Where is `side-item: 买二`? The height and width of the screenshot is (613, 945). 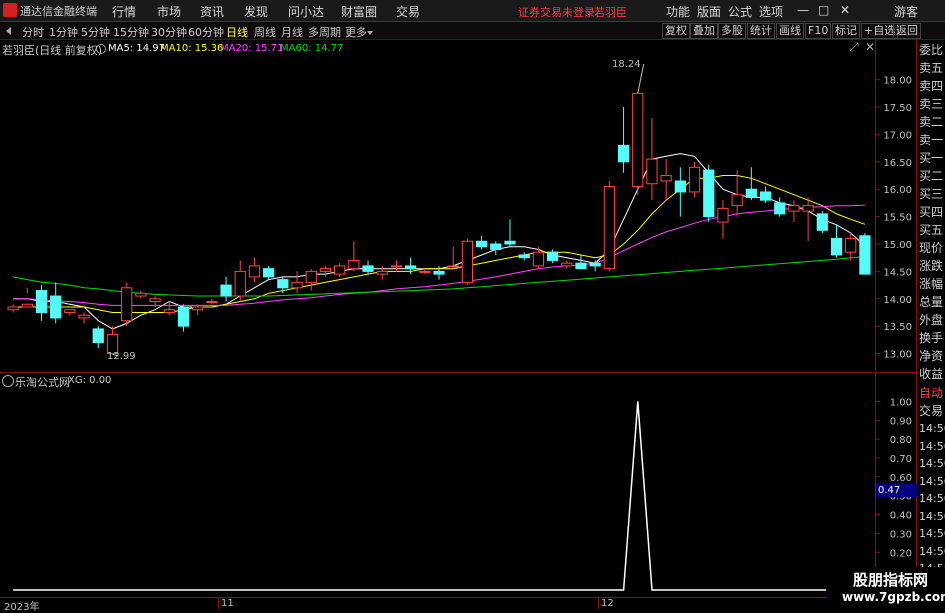
side-item: 买二 is located at coordinates (931, 176).